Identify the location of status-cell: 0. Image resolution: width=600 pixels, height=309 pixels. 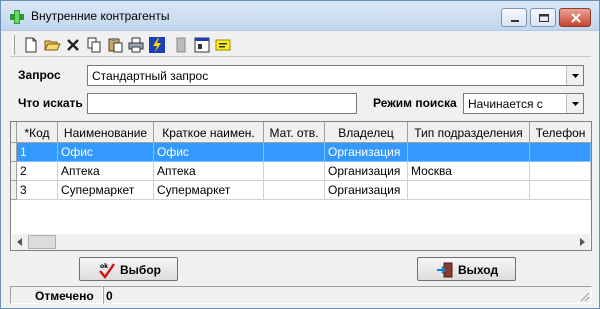
(347, 295).